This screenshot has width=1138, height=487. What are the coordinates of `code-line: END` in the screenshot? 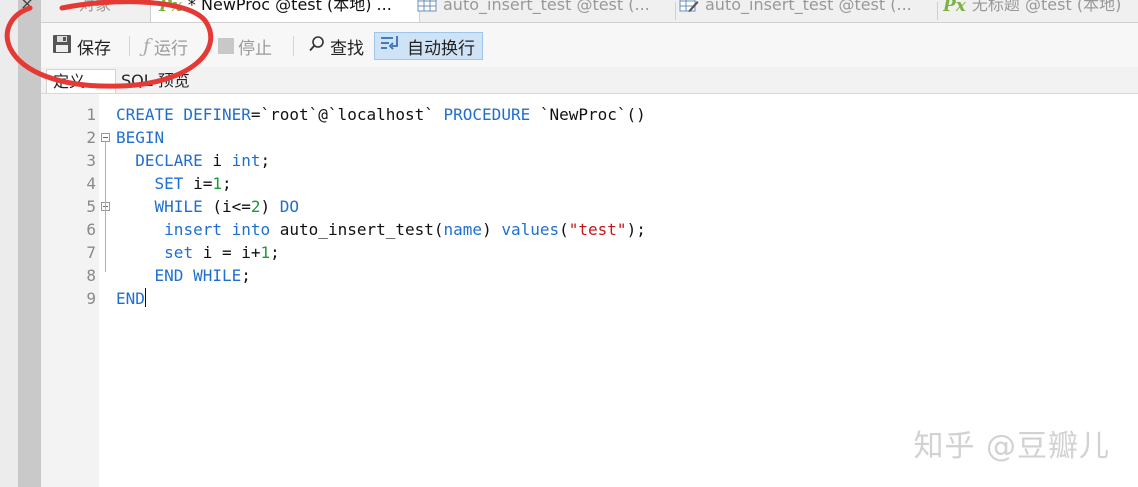 It's located at (131, 298).